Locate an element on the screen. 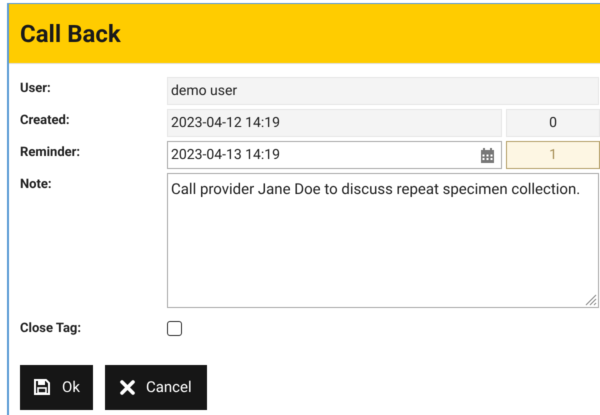  field-label: Close Tag: is located at coordinates (51, 329).